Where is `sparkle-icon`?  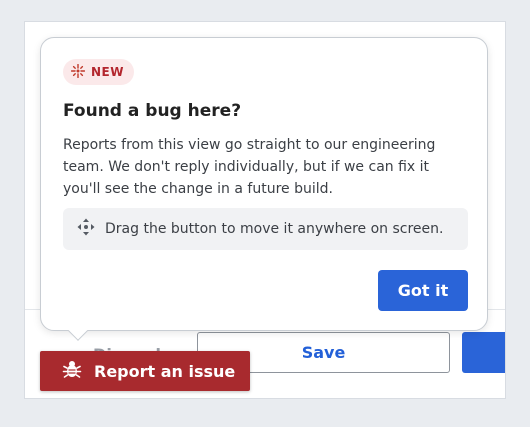 sparkle-icon is located at coordinates (78, 72).